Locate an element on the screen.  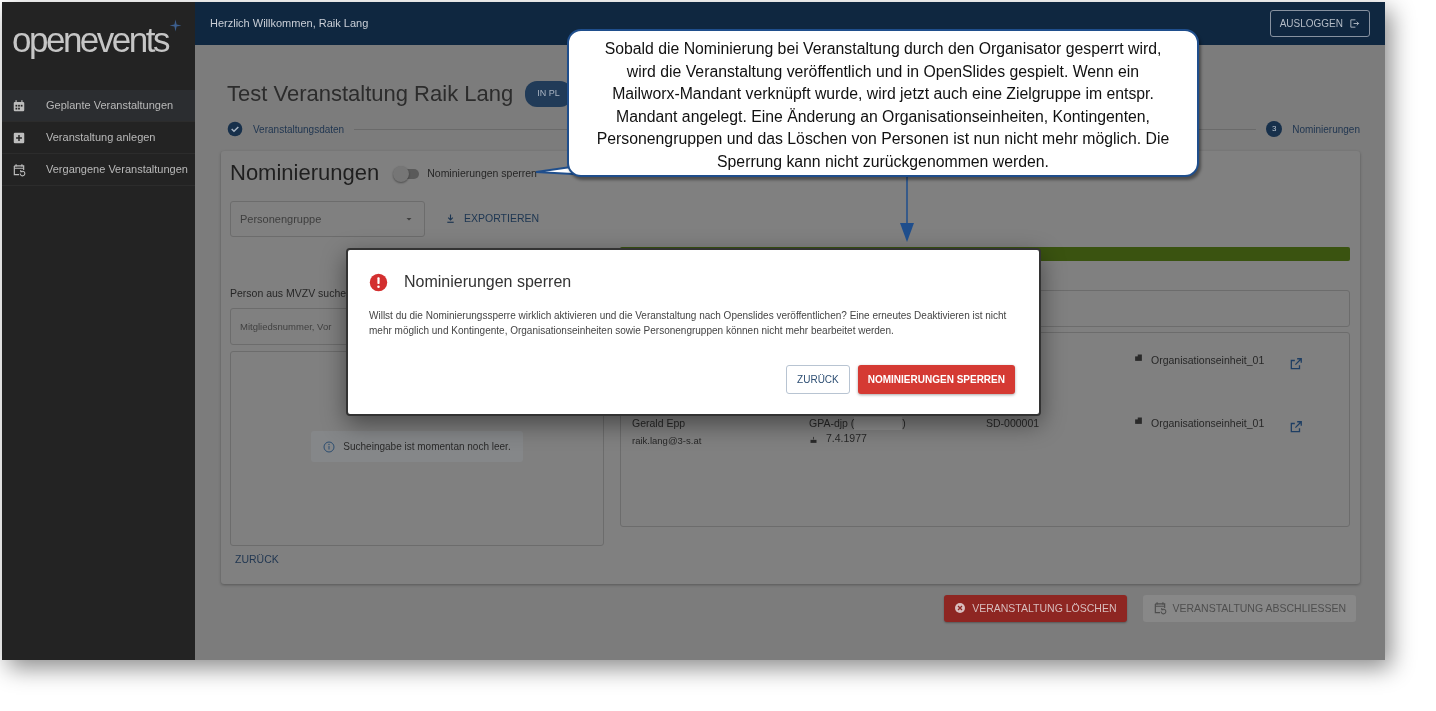
event-title: Test Veranstaltung Raik Lang is located at coordinates (370, 94).